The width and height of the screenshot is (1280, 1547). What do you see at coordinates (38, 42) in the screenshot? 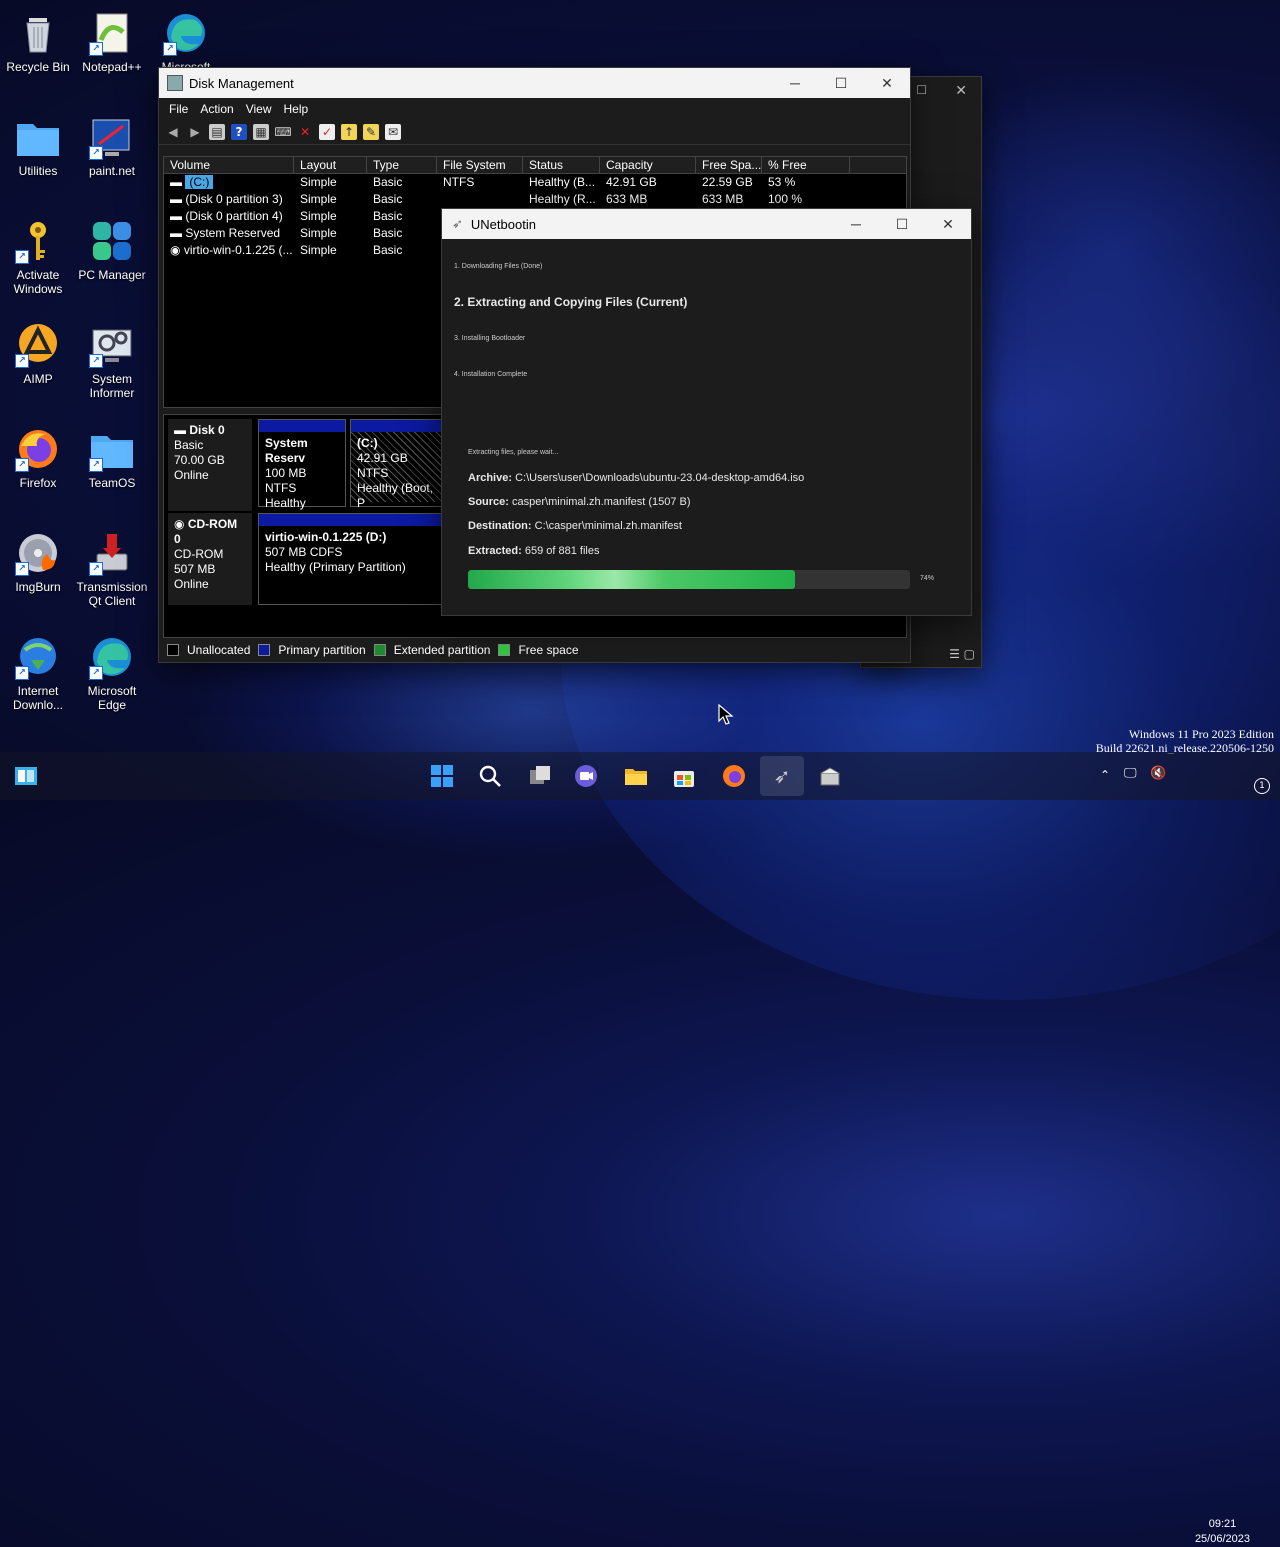
I see `desktop-icon-recycle-bin: Recycle Bin` at bounding box center [38, 42].